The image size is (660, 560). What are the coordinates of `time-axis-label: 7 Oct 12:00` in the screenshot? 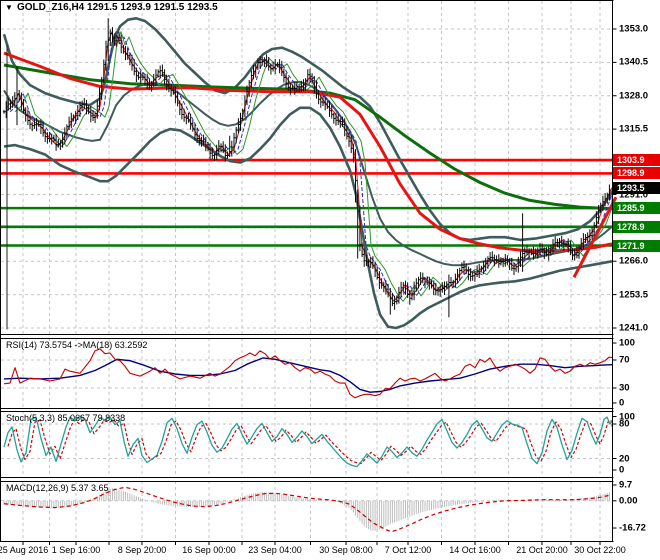 It's located at (408, 550).